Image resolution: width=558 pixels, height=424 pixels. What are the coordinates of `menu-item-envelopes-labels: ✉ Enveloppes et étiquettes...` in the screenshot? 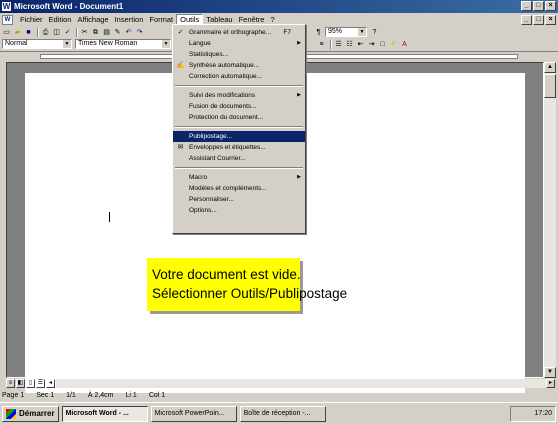 It's located at (239, 147).